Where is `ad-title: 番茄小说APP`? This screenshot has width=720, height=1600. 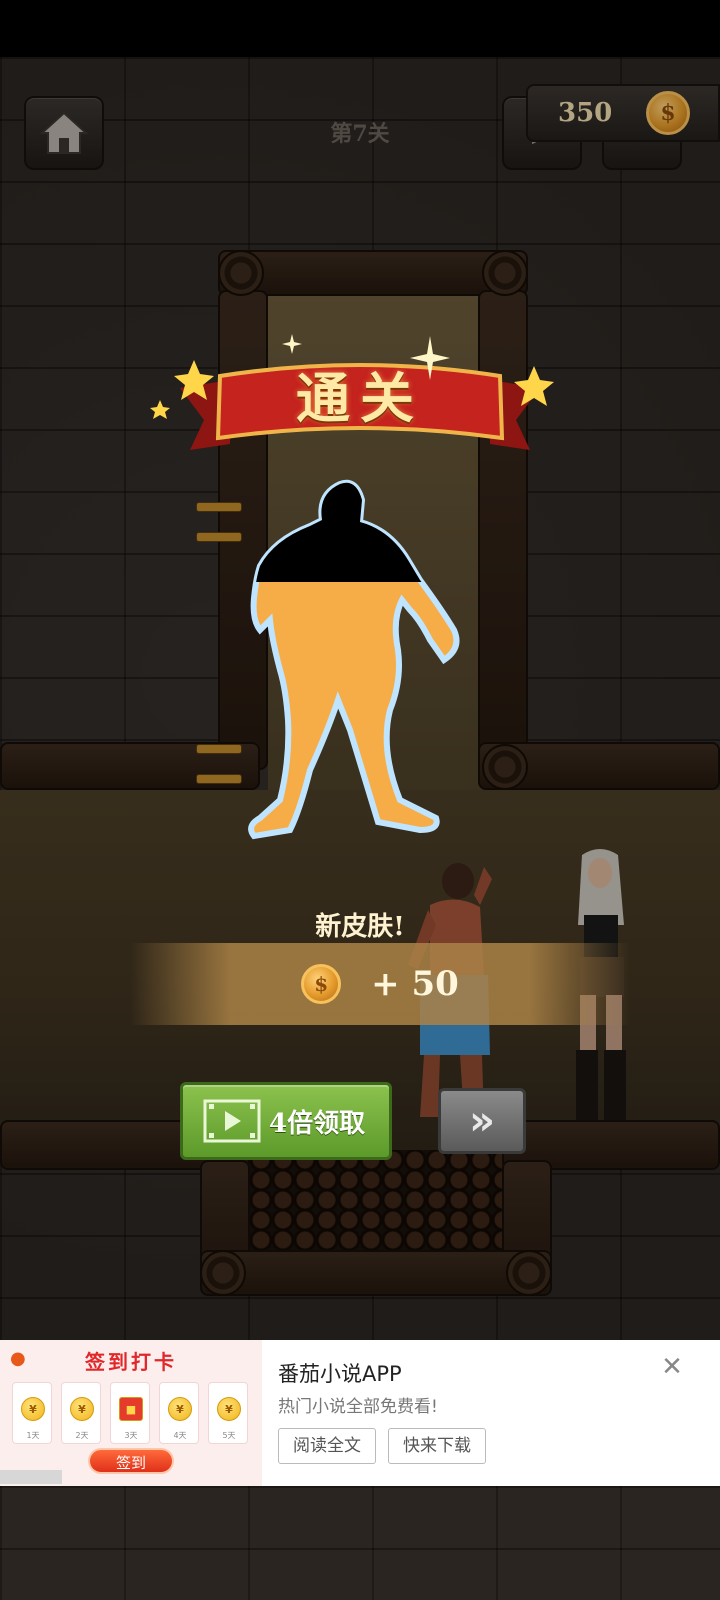
ad-title: 番茄小说APP is located at coordinates (340, 1373).